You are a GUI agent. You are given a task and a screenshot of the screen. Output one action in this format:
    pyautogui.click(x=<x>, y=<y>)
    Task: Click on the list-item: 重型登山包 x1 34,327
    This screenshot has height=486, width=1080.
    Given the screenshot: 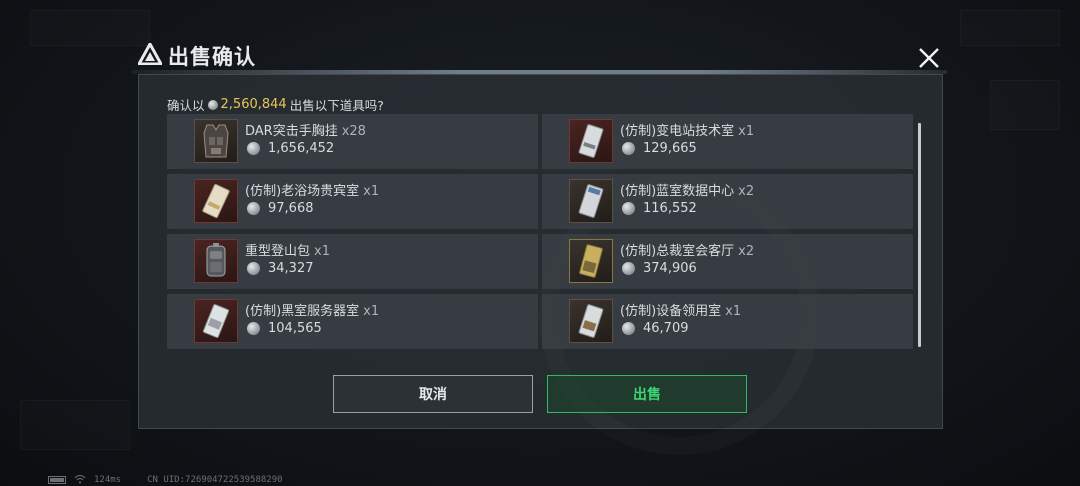 What is the action you would take?
    pyautogui.click(x=352, y=261)
    